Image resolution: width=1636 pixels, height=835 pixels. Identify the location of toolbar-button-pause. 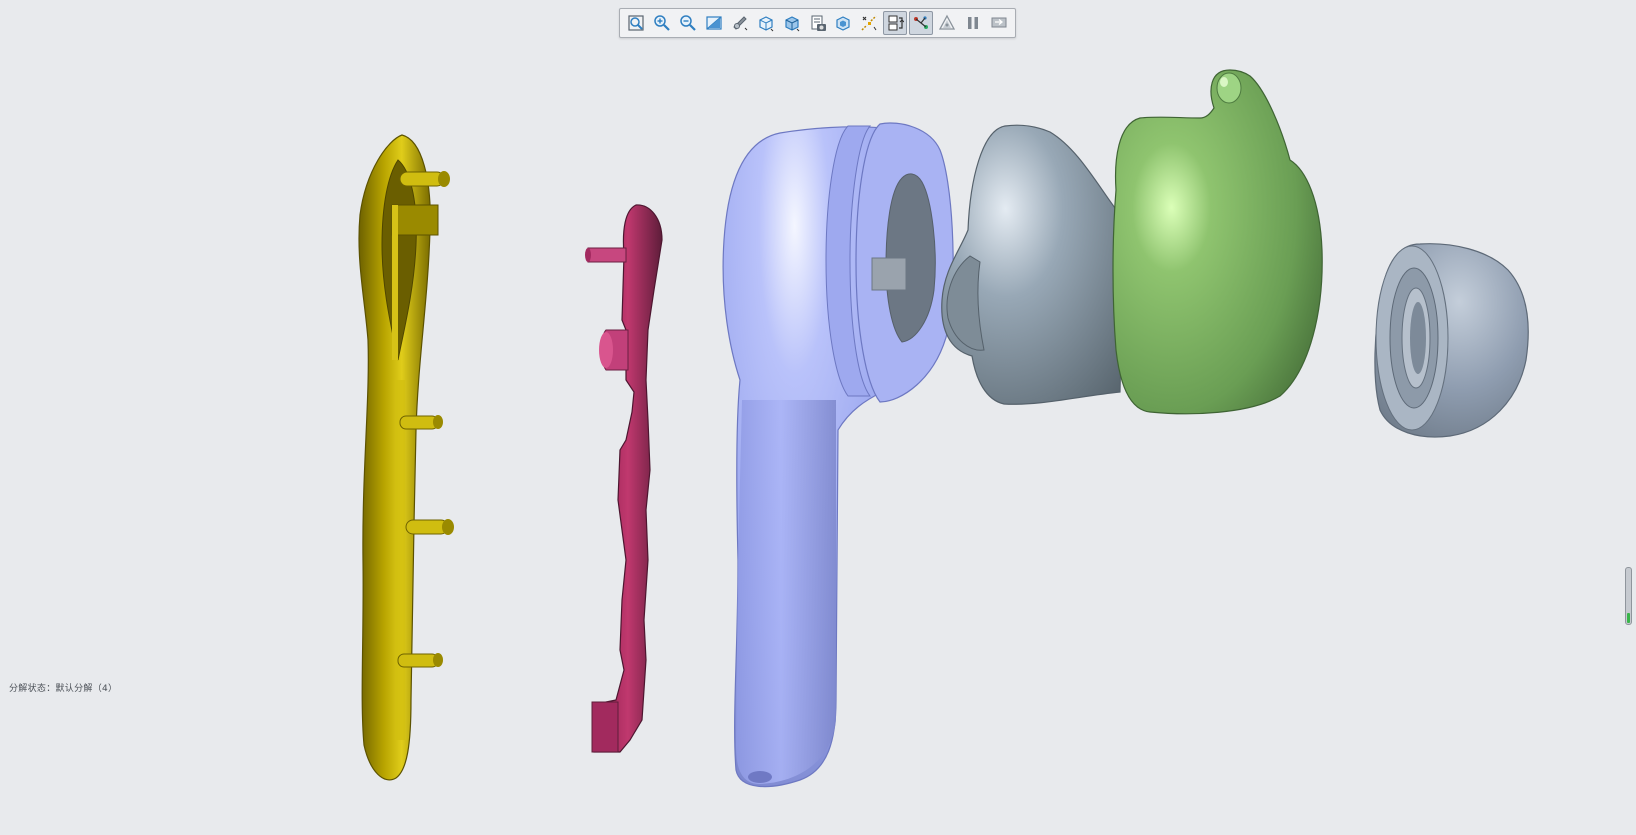
(973, 23).